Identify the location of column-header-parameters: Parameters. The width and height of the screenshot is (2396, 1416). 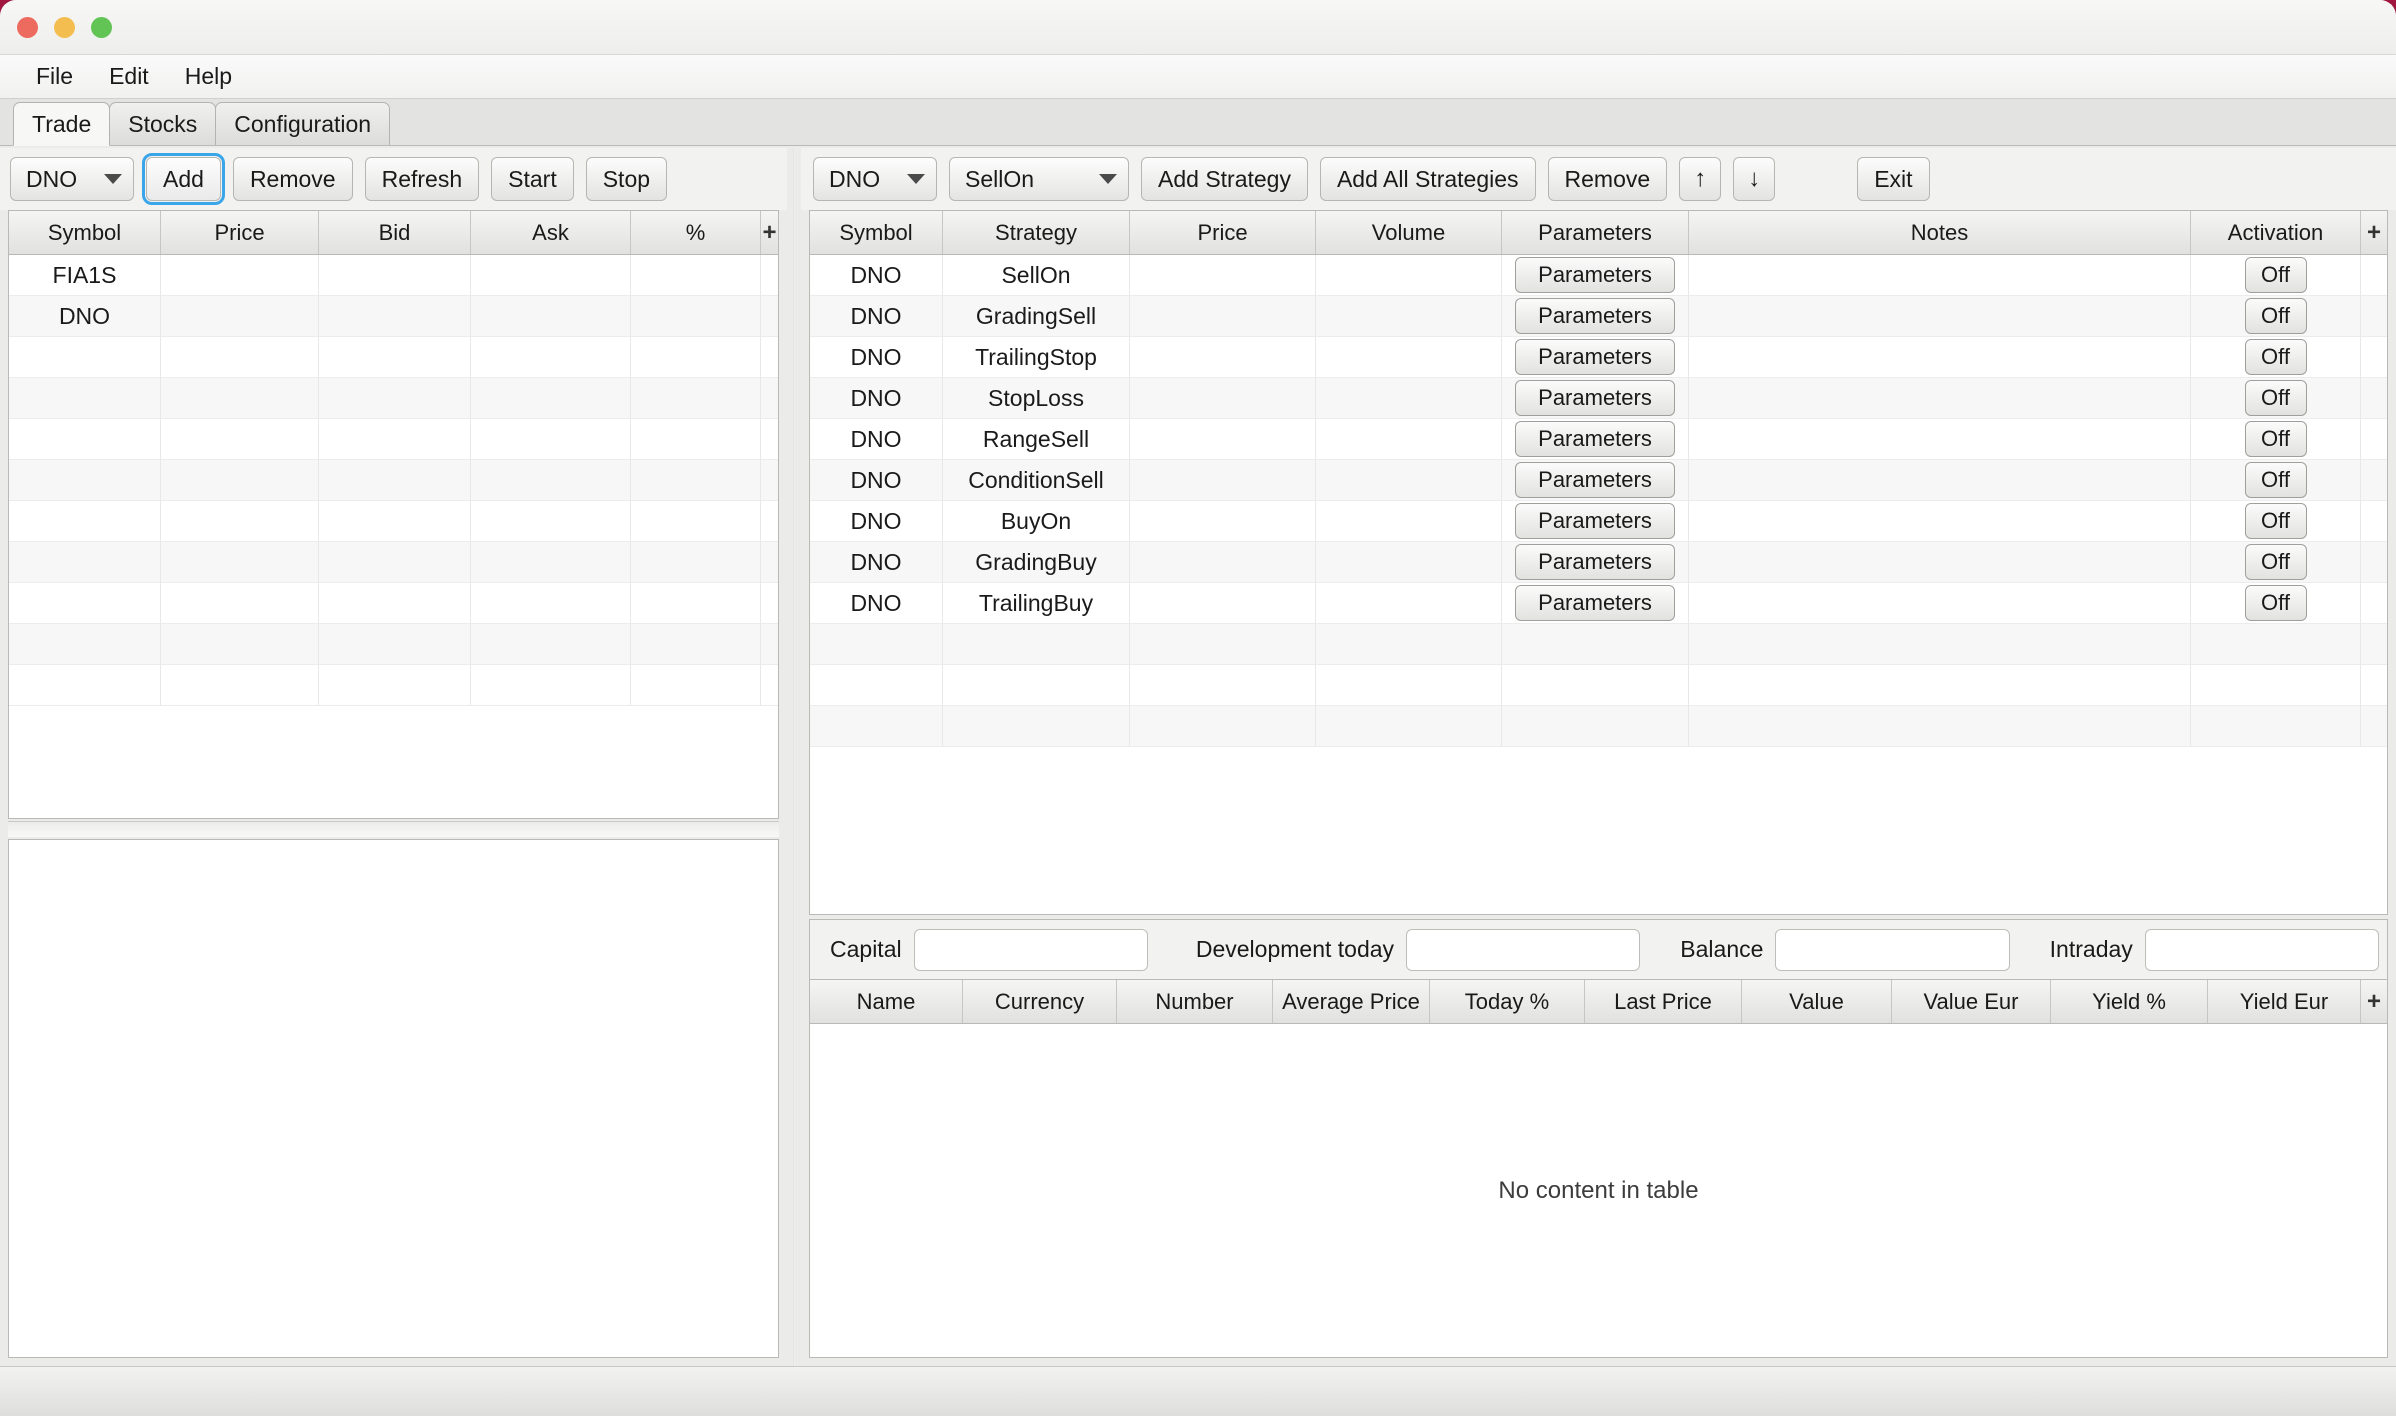
(1595, 232).